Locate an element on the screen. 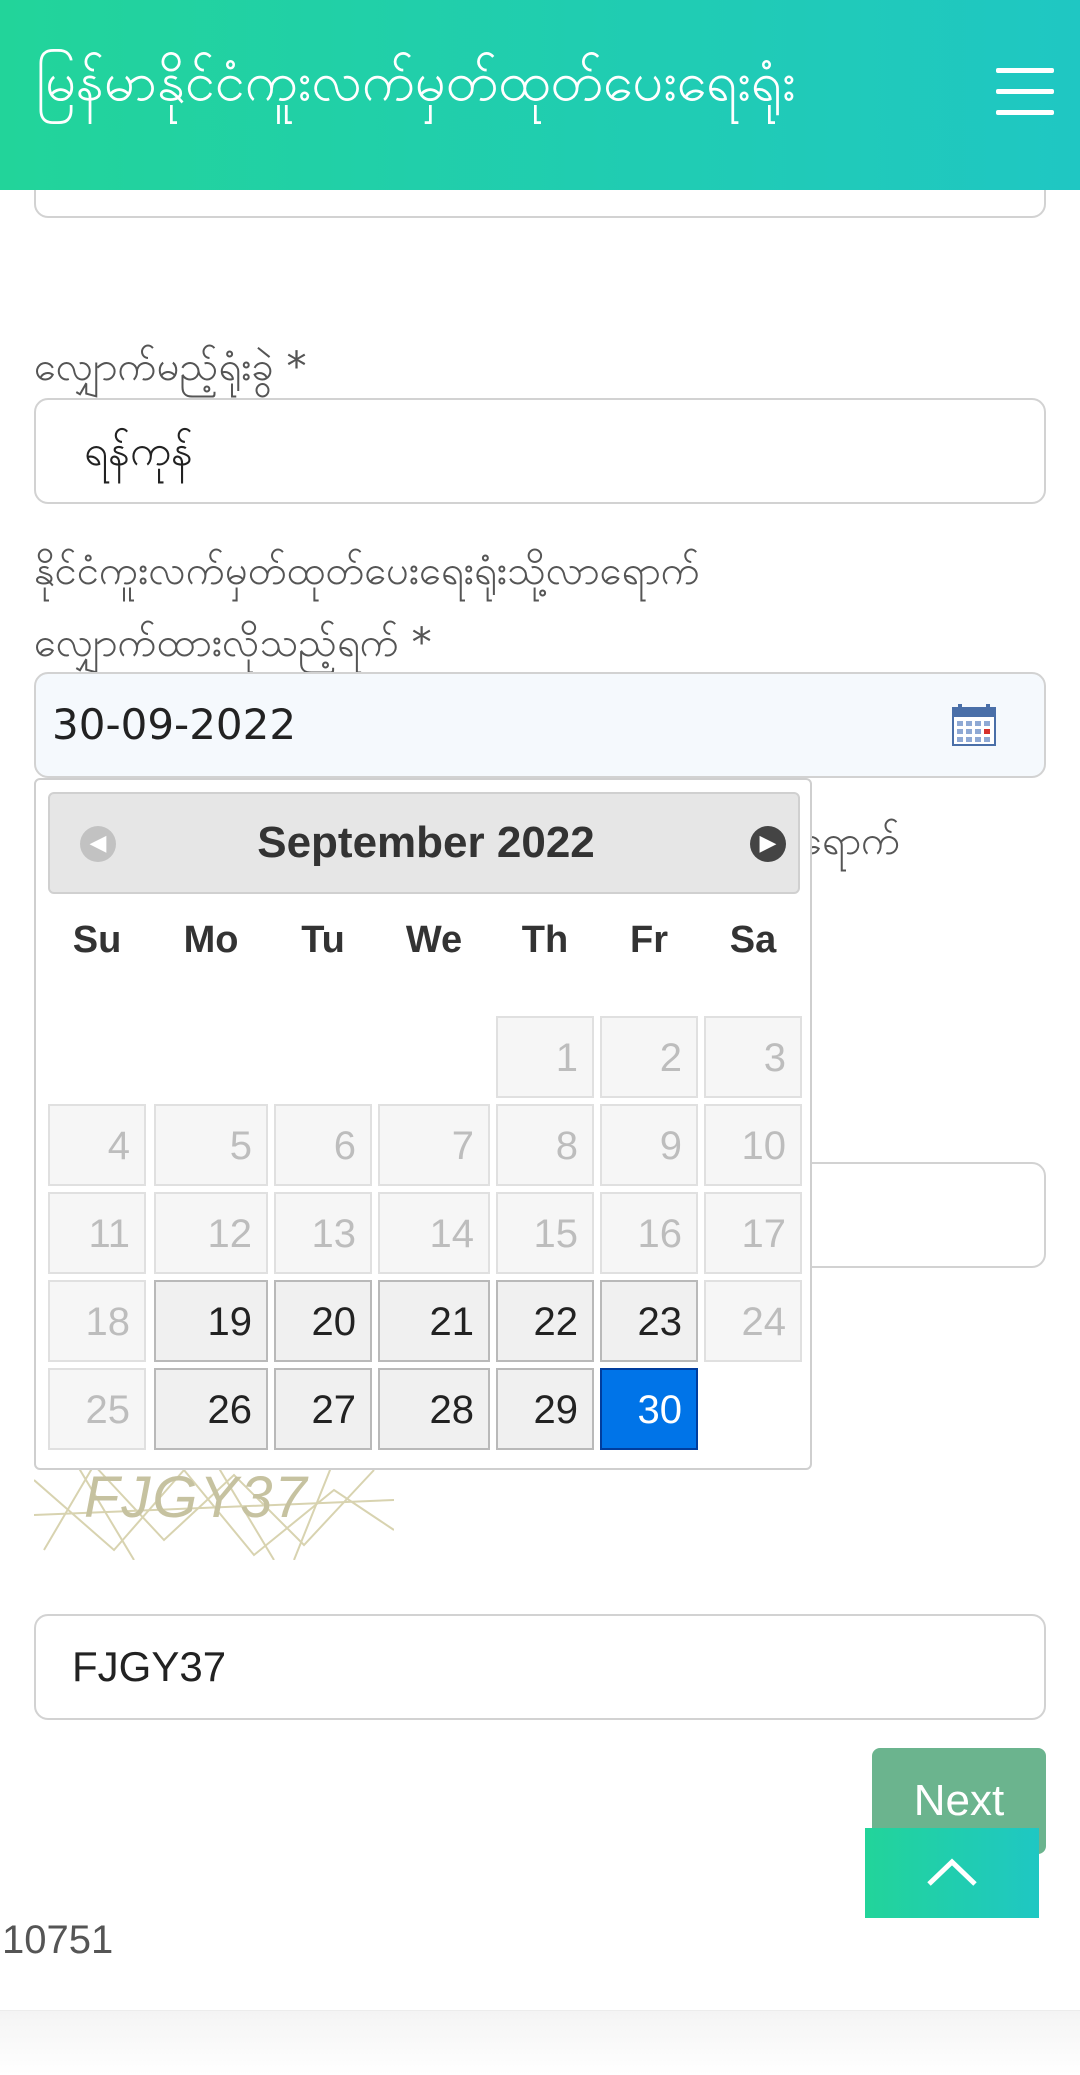 This screenshot has height=2075, width=1080. day-cell-29: 29 is located at coordinates (545, 1409).